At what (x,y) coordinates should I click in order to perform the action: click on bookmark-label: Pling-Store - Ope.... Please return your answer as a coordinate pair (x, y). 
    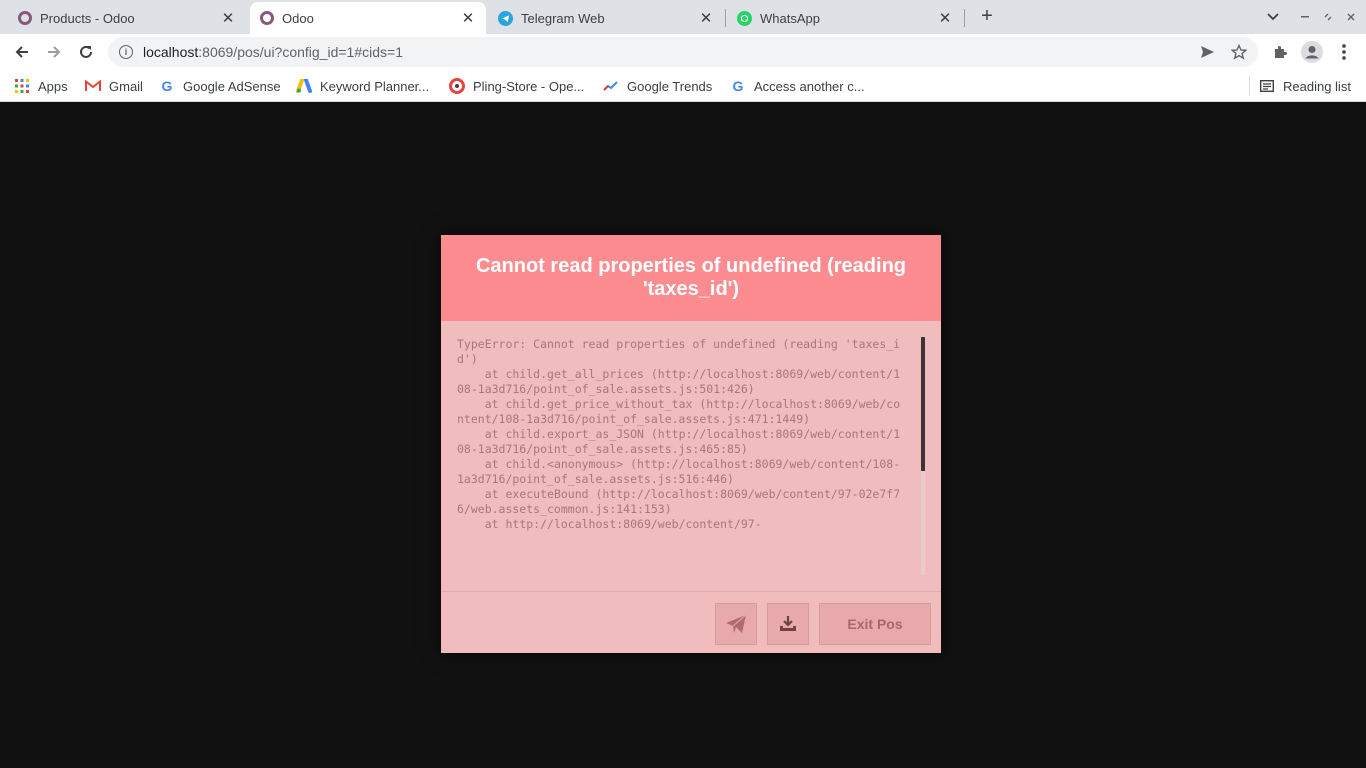
    Looking at the image, I should click on (529, 86).